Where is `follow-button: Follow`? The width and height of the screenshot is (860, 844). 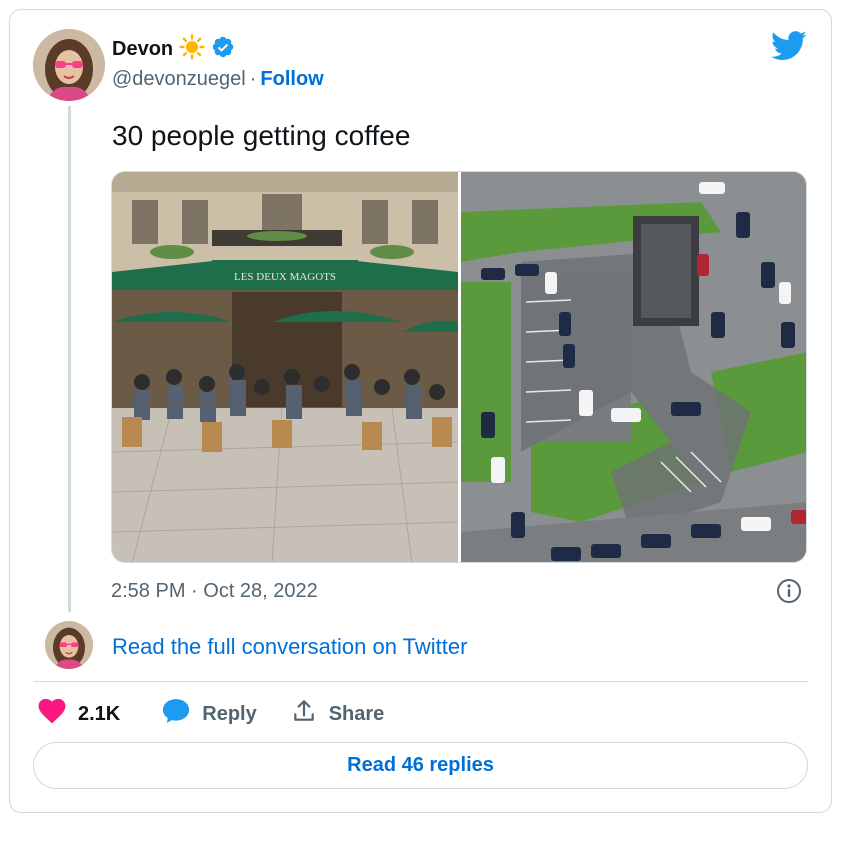 follow-button: Follow is located at coordinates (291, 79).